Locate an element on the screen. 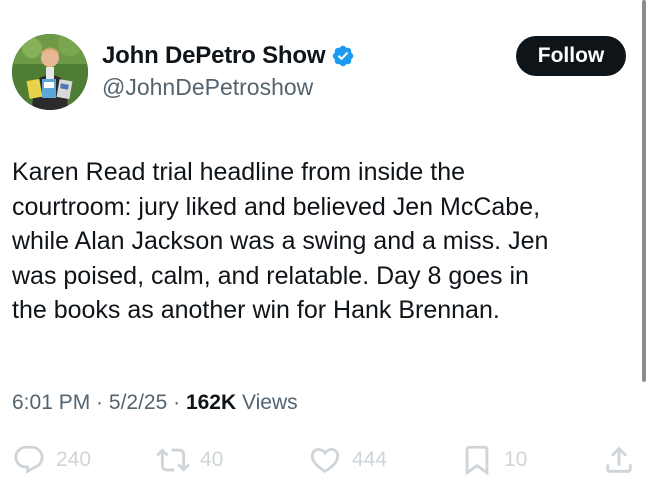 The width and height of the screenshot is (648, 478). like-count: 444 is located at coordinates (370, 459).